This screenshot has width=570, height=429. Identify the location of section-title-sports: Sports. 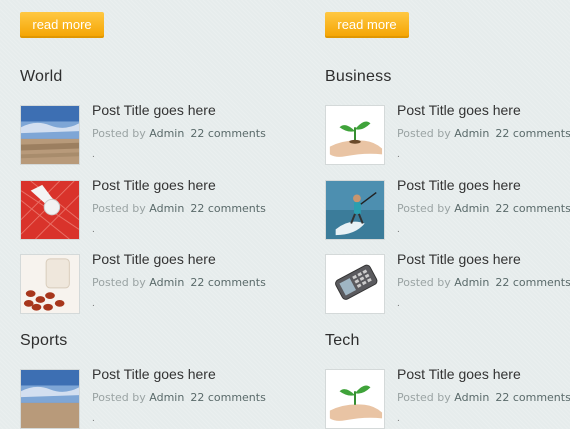
(44, 340).